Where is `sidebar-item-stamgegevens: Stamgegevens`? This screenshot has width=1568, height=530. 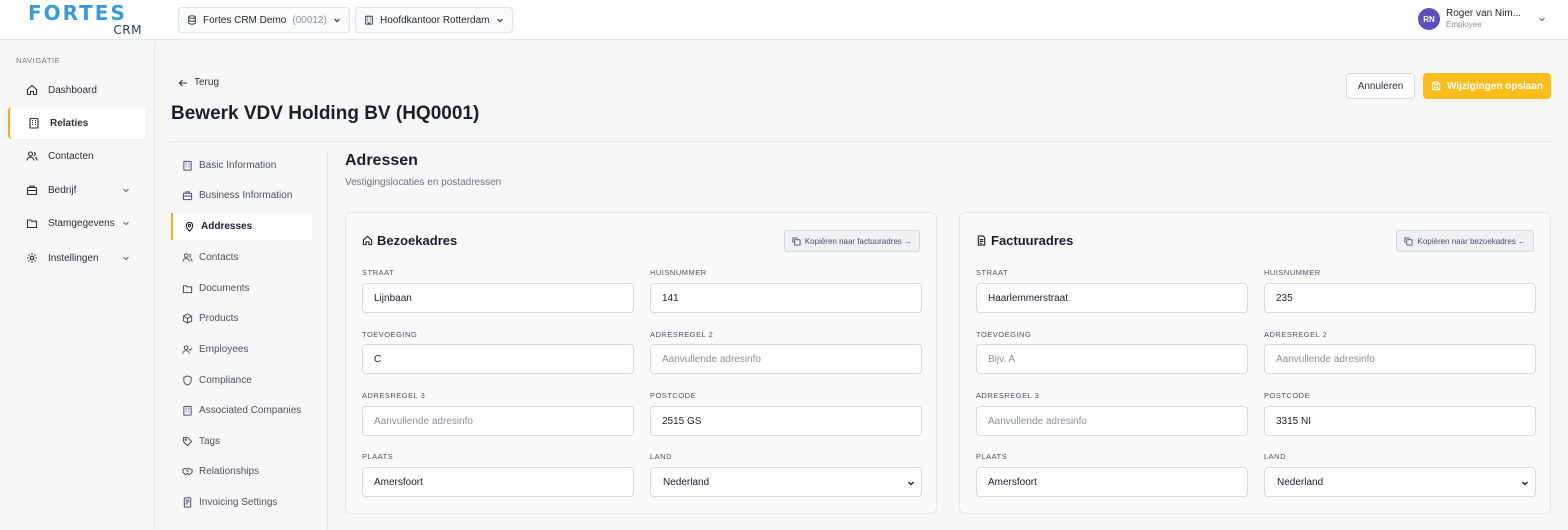 sidebar-item-stamgegevens: Stamgegevens is located at coordinates (77, 223).